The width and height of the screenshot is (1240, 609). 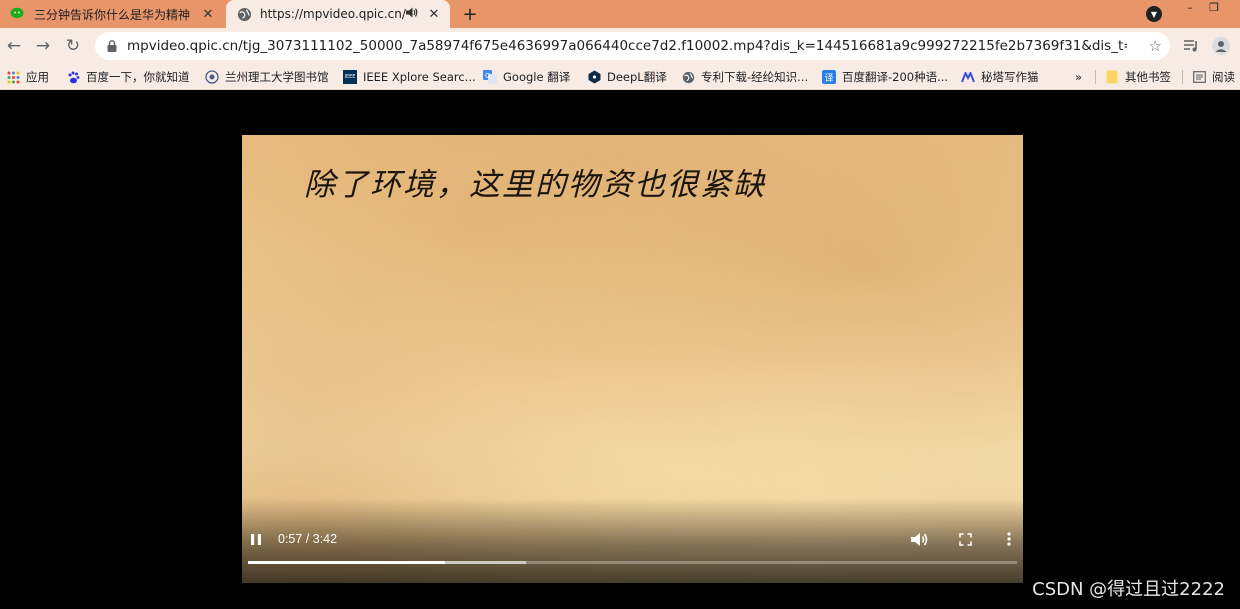 I want to click on bookmark-label: 应用, so click(x=37, y=77).